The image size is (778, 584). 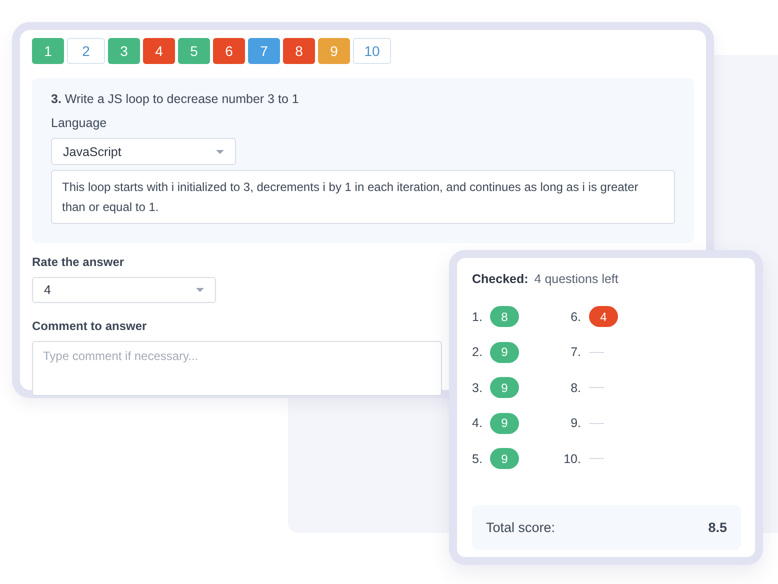 What do you see at coordinates (477, 423) in the screenshot?
I see `question-number: 4.` at bounding box center [477, 423].